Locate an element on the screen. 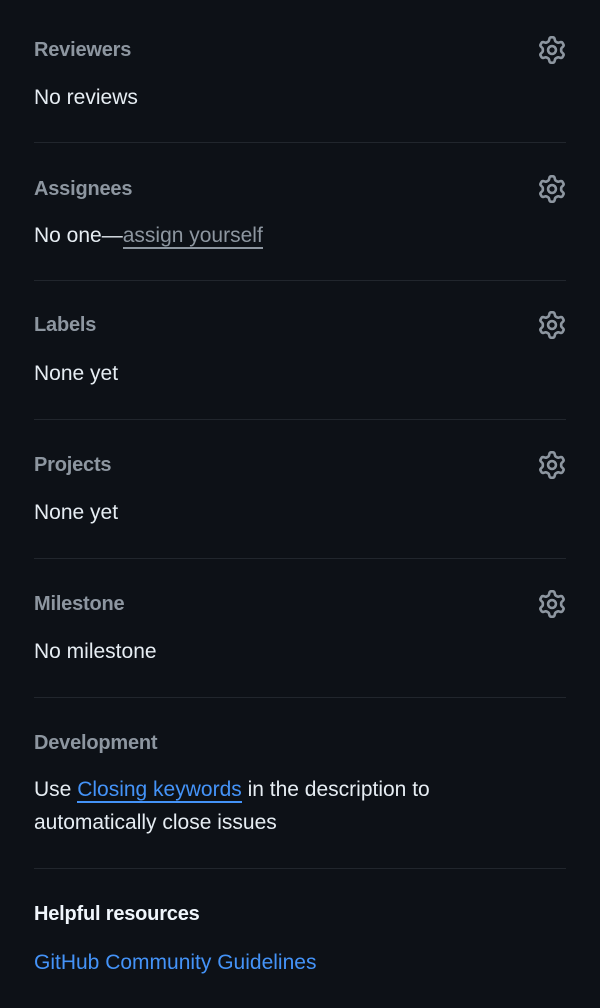 The height and width of the screenshot is (1008, 600). development-text-before: Use is located at coordinates (56, 789).